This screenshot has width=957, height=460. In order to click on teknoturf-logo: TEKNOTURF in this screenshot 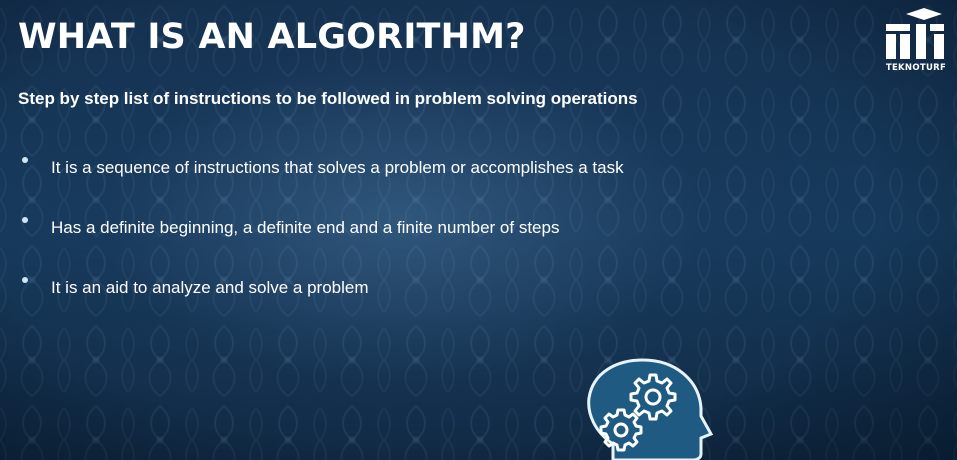, I will do `click(916, 43)`.